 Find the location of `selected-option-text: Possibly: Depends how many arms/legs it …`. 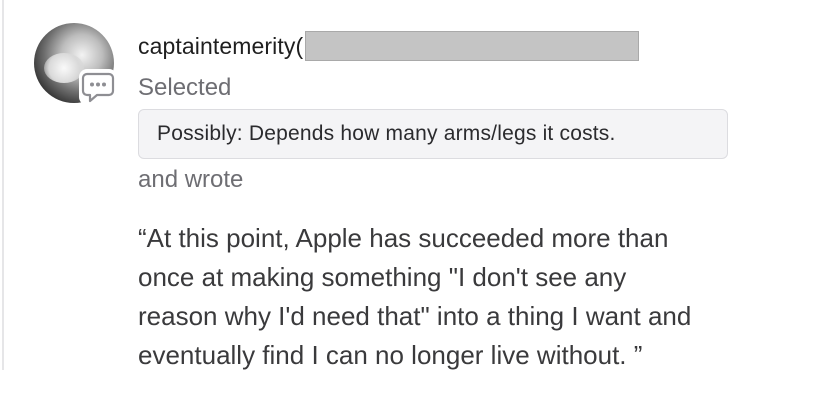

selected-option-text: Possibly: Depends how many arms/legs it … is located at coordinates (386, 133).